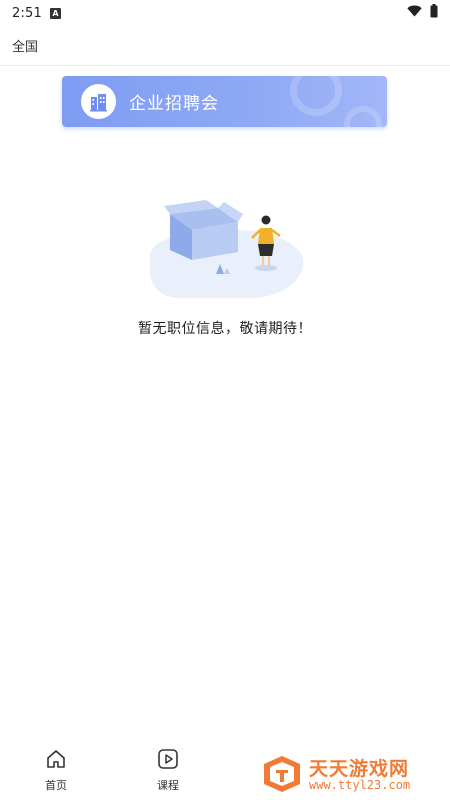 Image resolution: width=450 pixels, height=800 pixels. I want to click on home-icon, so click(56, 761).